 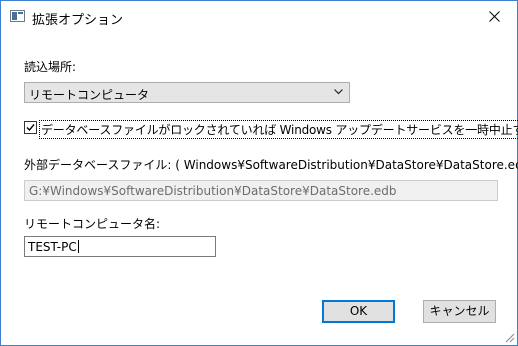 What do you see at coordinates (120, 246) in the screenshot?
I see `remote-name-input: TEST-PC` at bounding box center [120, 246].